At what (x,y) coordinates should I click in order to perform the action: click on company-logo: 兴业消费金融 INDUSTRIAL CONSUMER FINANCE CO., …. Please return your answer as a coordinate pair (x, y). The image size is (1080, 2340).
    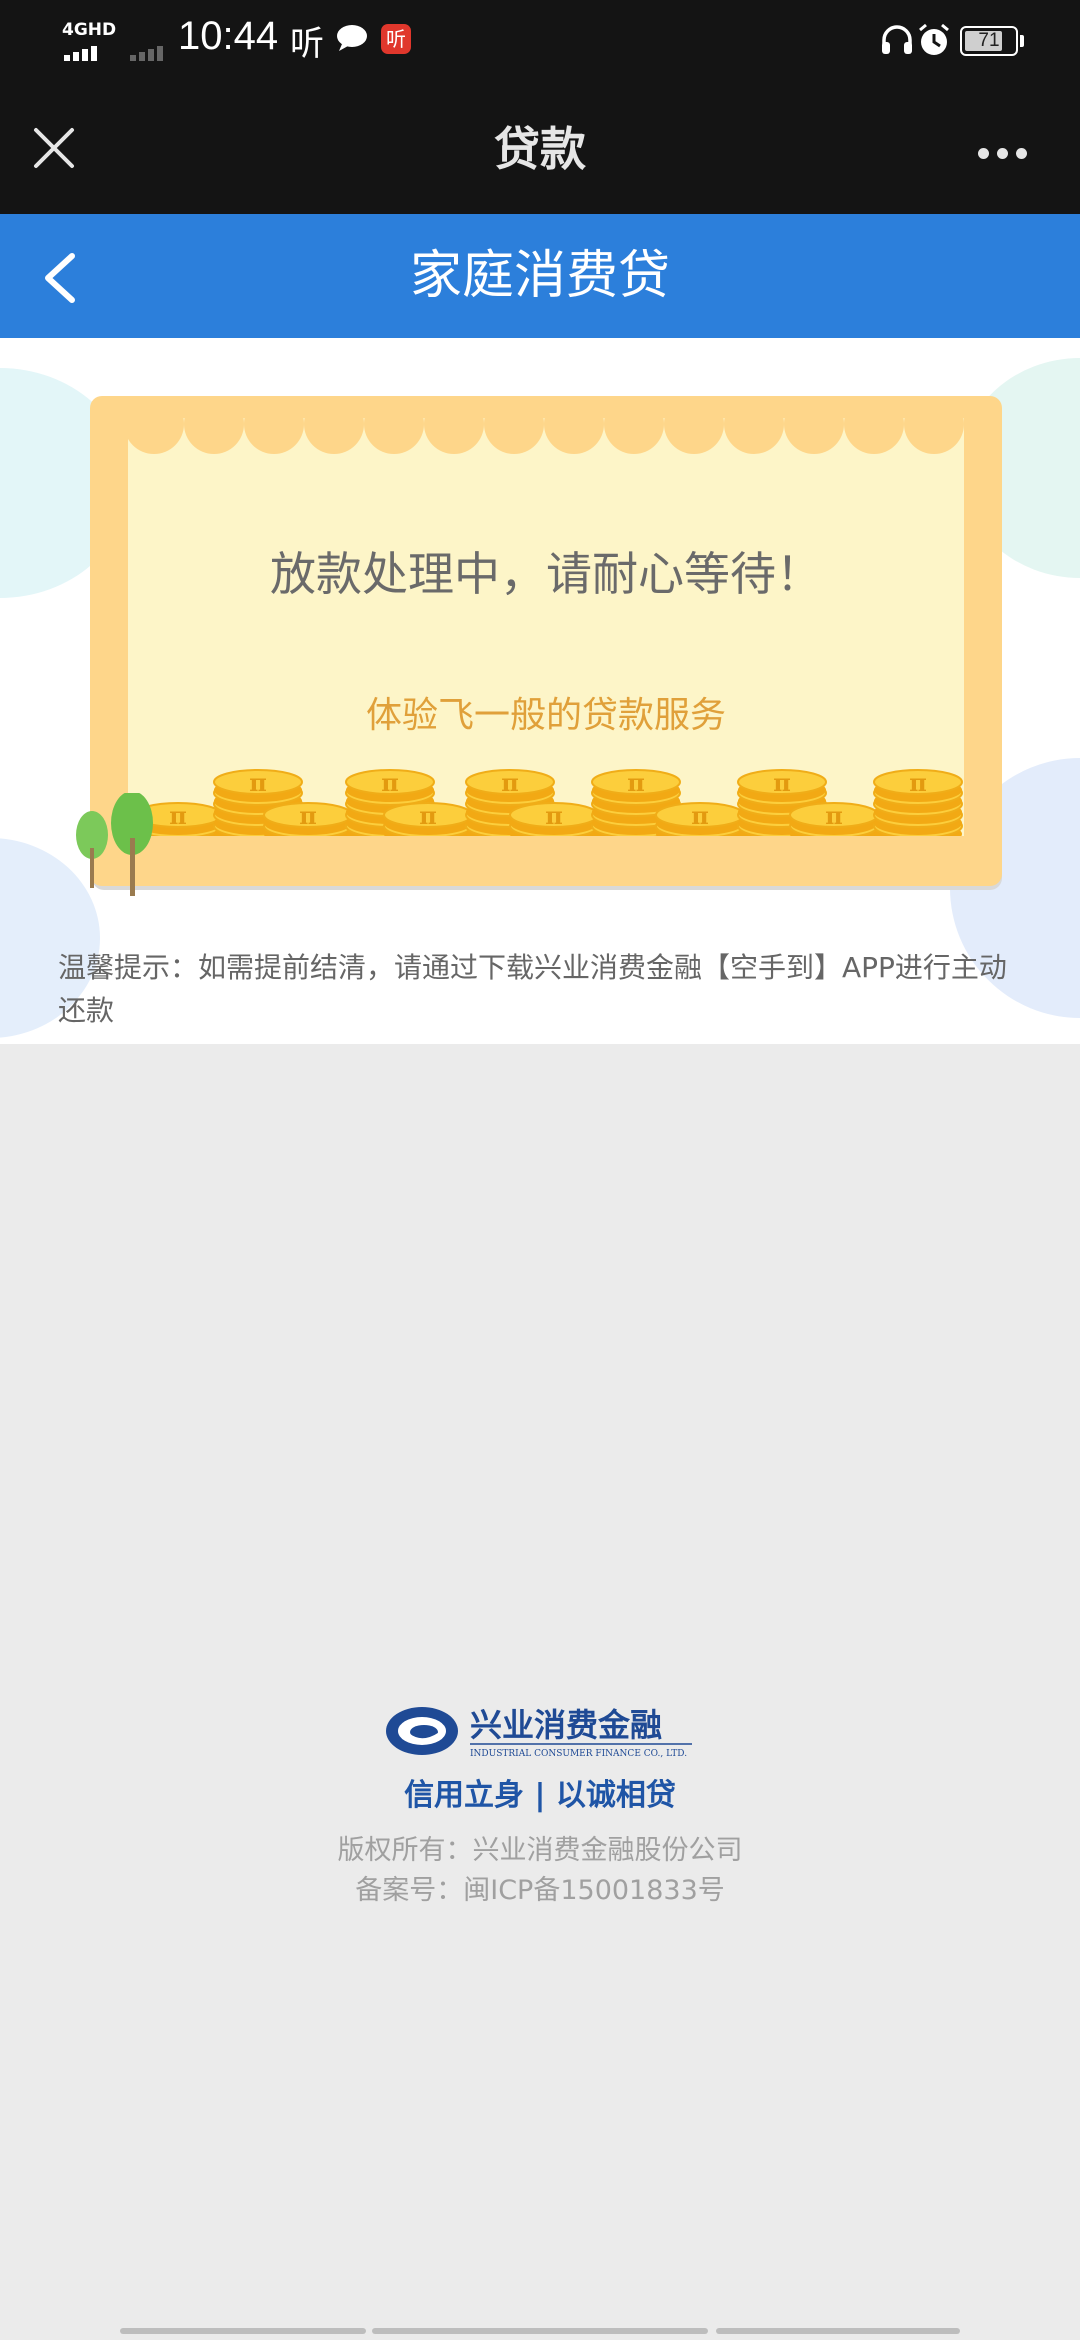
    Looking at the image, I should click on (539, 1732).